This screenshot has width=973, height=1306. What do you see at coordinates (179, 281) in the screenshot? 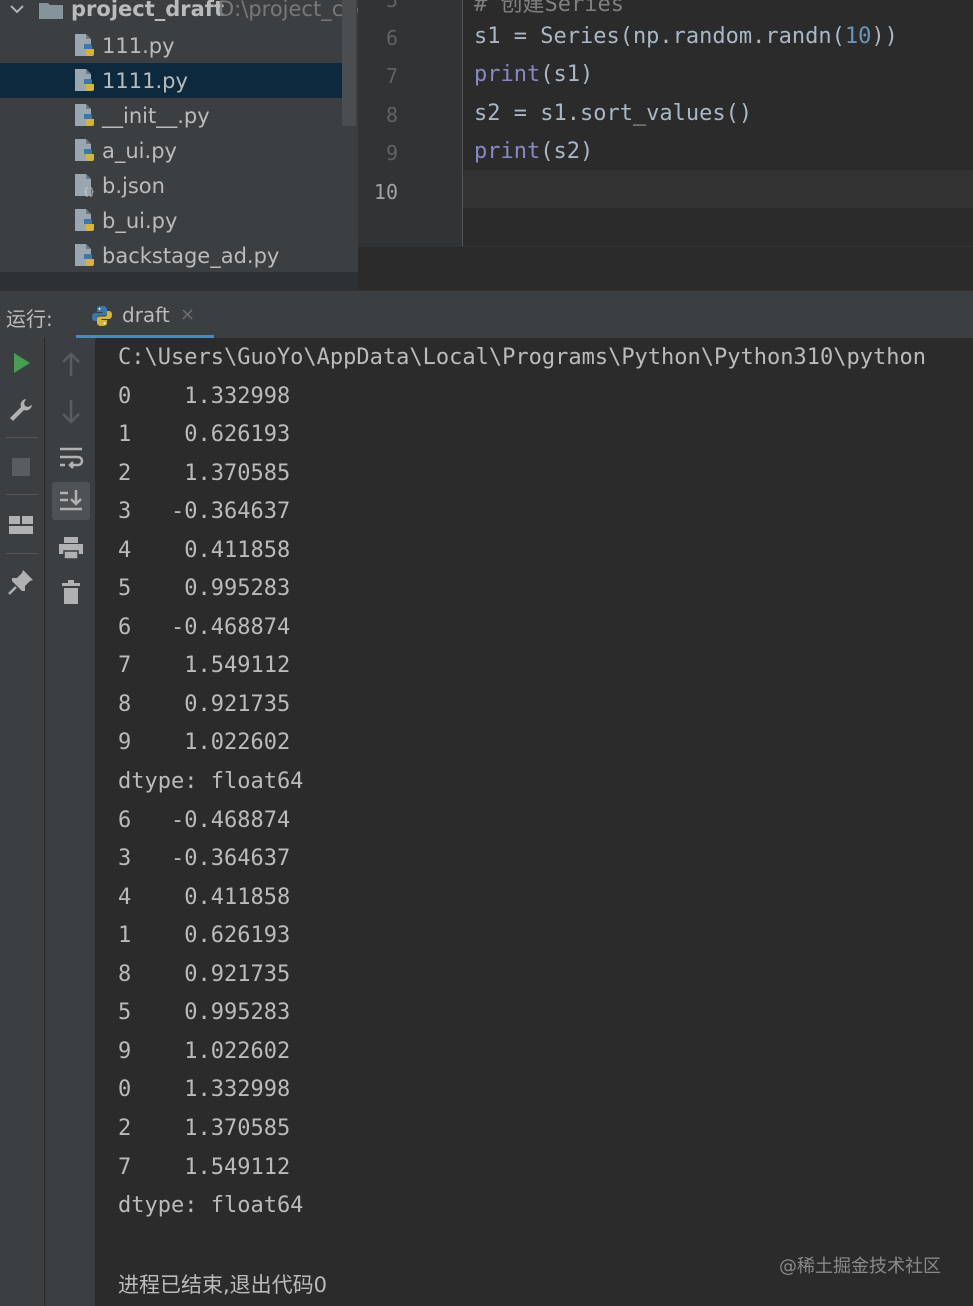
I see `tree-horizontal-scrollbar` at bounding box center [179, 281].